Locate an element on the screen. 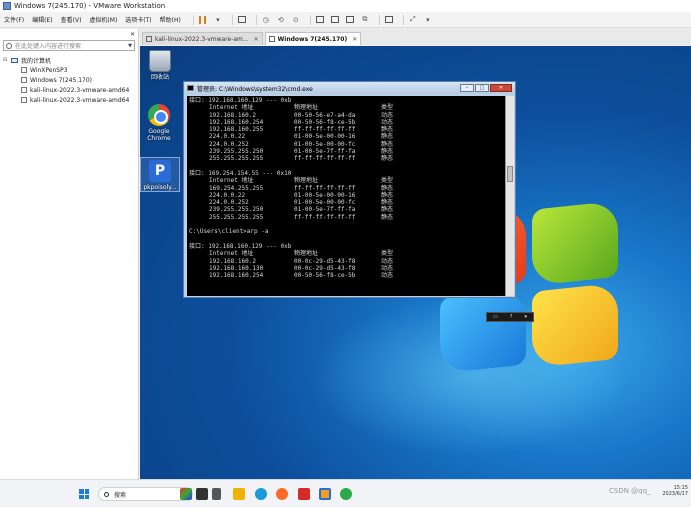 The height and width of the screenshot is (507, 691). minibar-help-icon: ? is located at coordinates (511, 317).